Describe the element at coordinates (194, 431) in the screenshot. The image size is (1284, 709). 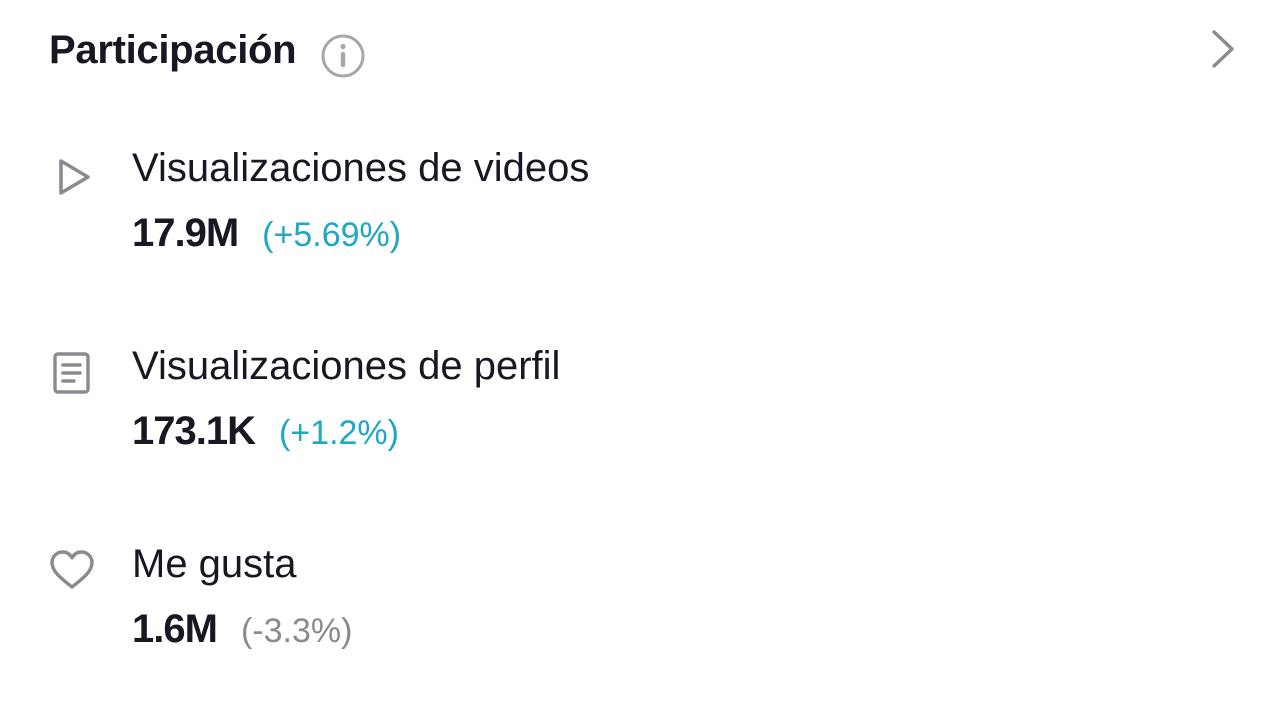
I see `metric-value: 173.1K` at that location.